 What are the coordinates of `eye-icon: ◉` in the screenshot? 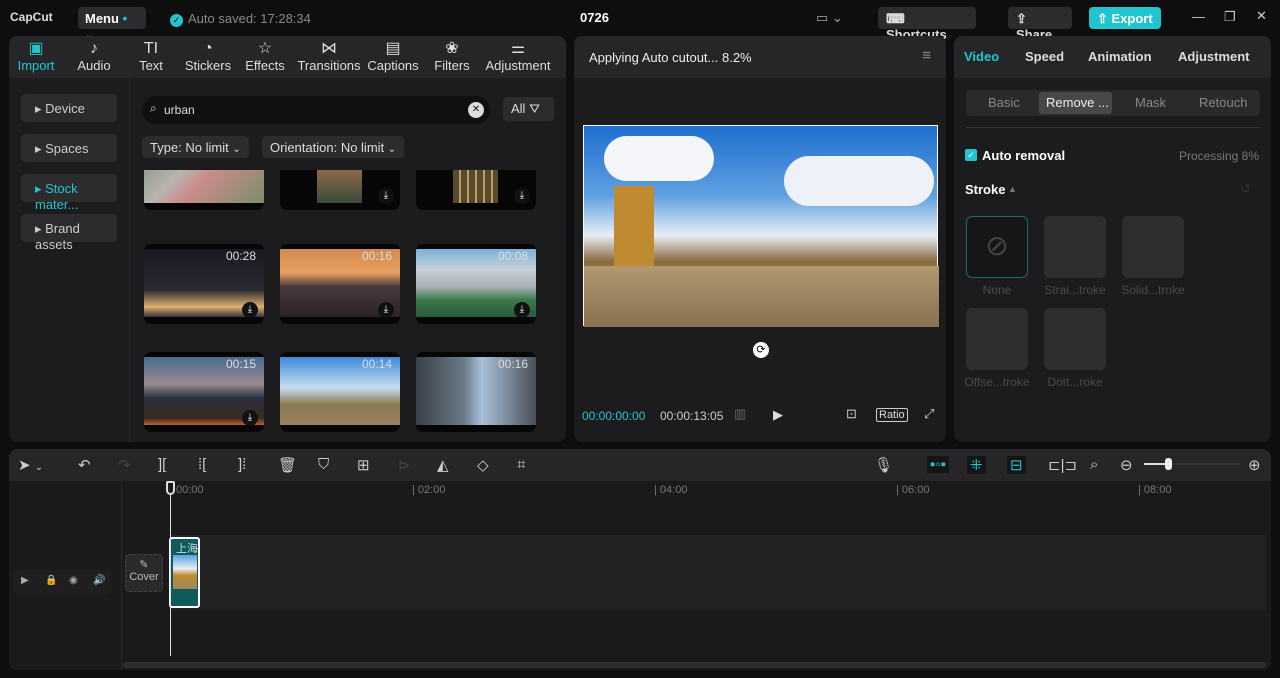 It's located at (73, 580).